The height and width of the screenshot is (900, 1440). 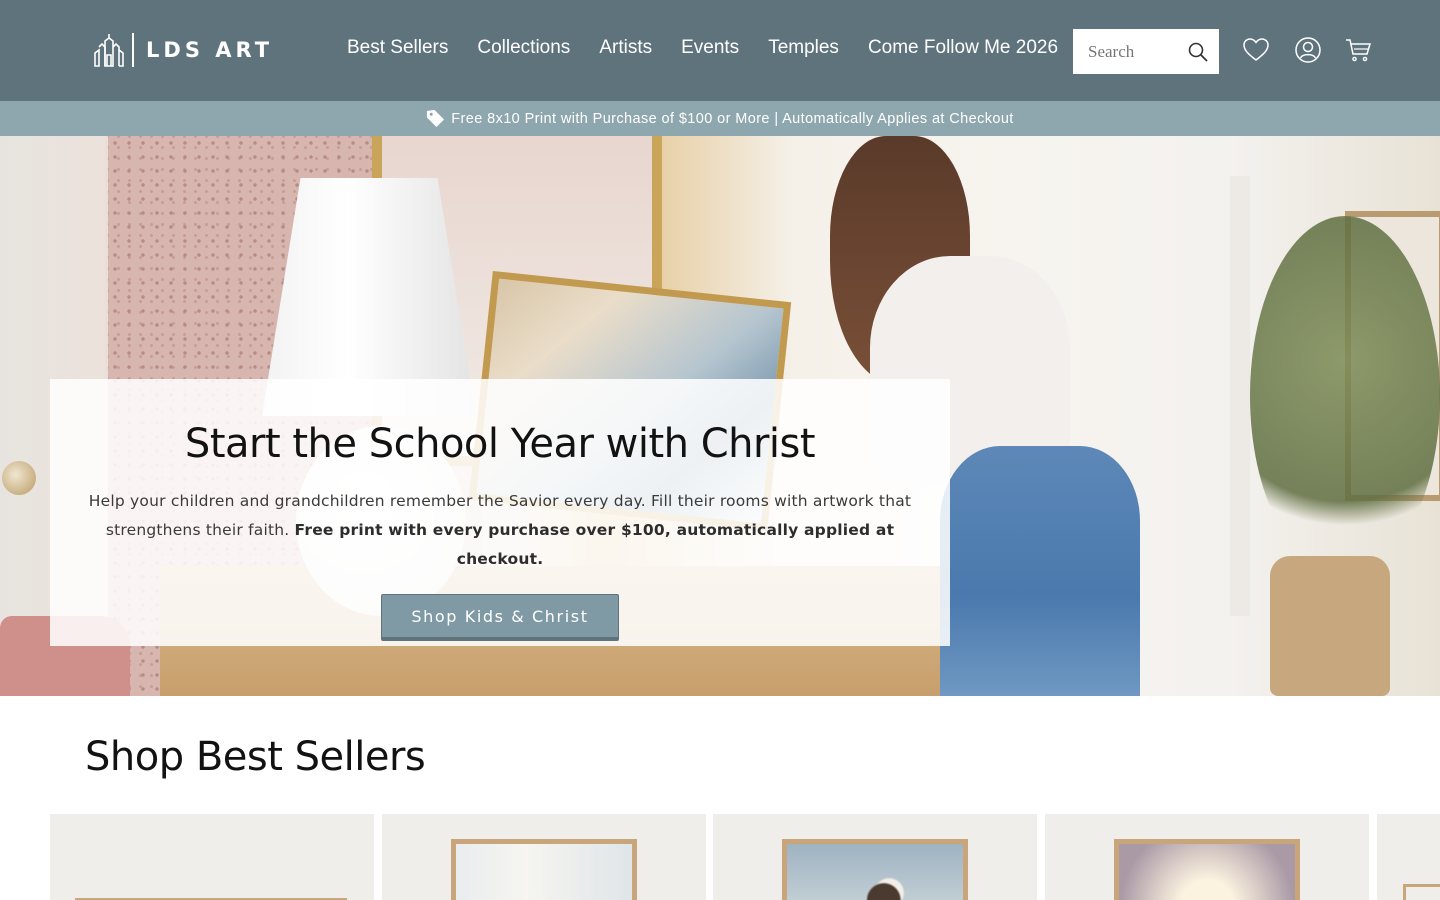 What do you see at coordinates (1198, 52) in the screenshot?
I see `search-icon` at bounding box center [1198, 52].